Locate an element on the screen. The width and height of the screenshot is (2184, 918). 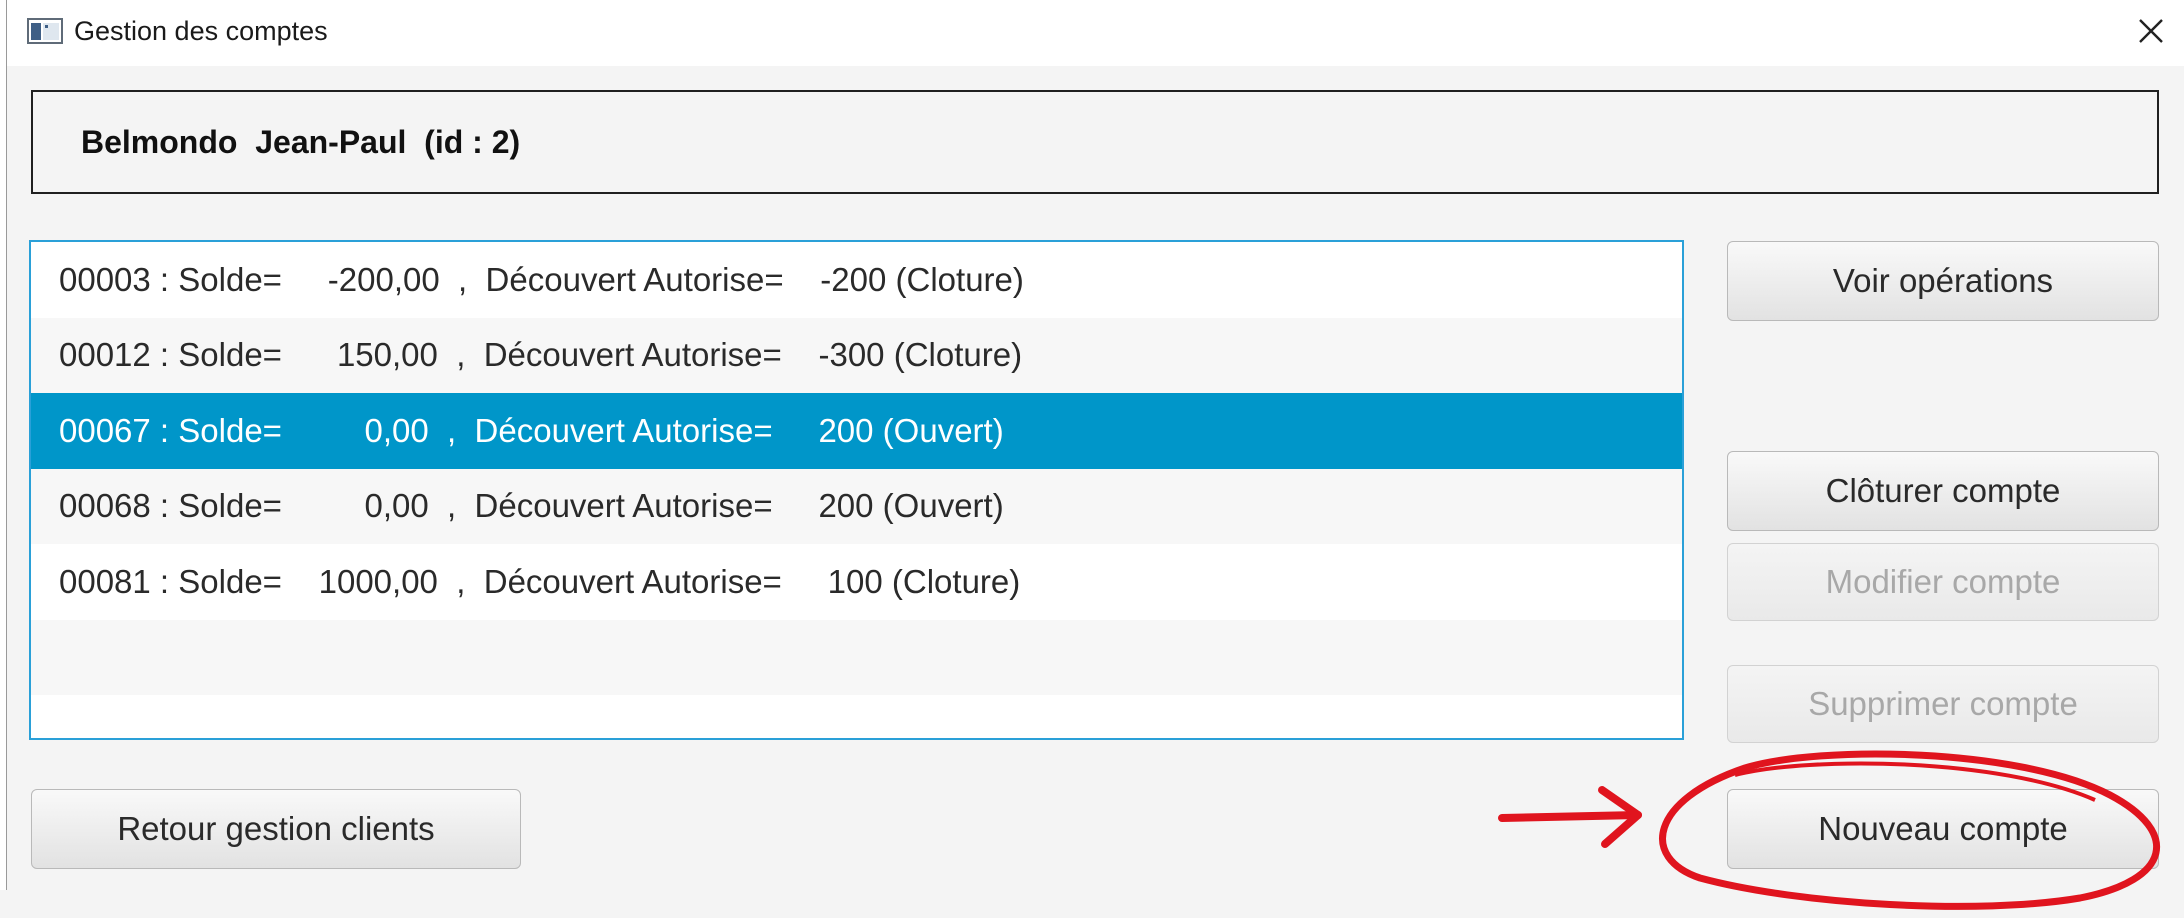
nouveau-compte-button: Nouveau compte is located at coordinates (1943, 829).